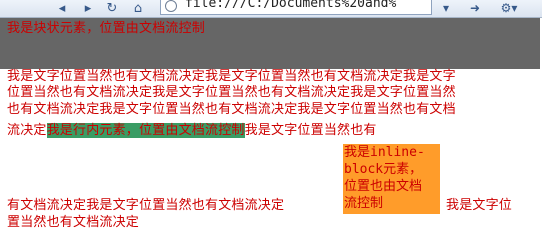 The image size is (542, 251). What do you see at coordinates (106, 28) in the screenshot?
I see `block-element-text: 我是块状元素，位置由文档流控制` at bounding box center [106, 28].